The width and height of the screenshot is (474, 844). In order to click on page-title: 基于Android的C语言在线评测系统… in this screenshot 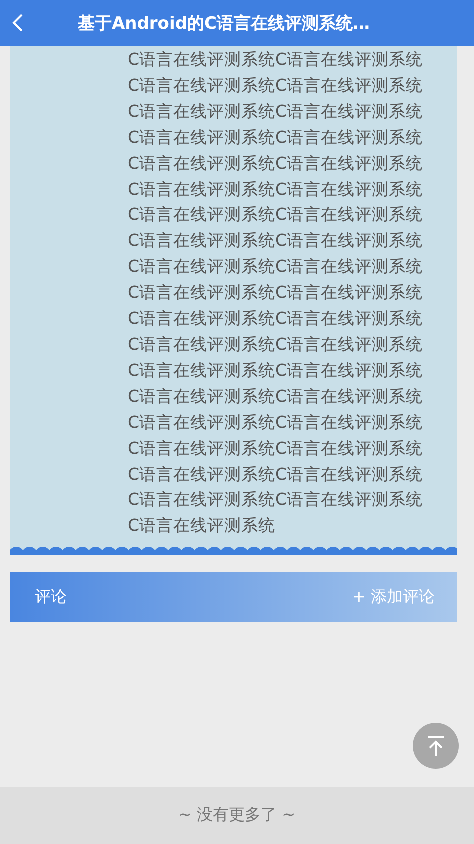, I will do `click(224, 23)`.